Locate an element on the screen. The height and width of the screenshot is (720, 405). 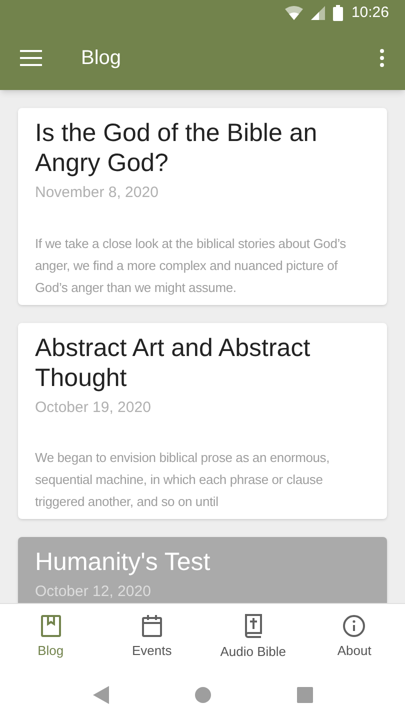
book-icon is located at coordinates (51, 626).